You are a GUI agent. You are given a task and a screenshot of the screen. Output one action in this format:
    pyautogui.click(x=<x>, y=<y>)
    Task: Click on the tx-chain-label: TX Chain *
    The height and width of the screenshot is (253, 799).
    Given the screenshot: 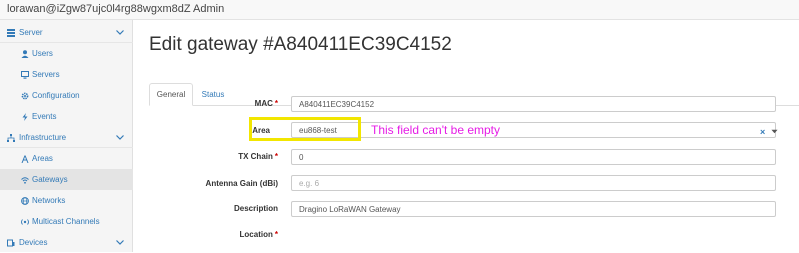 What is the action you would take?
    pyautogui.click(x=258, y=156)
    